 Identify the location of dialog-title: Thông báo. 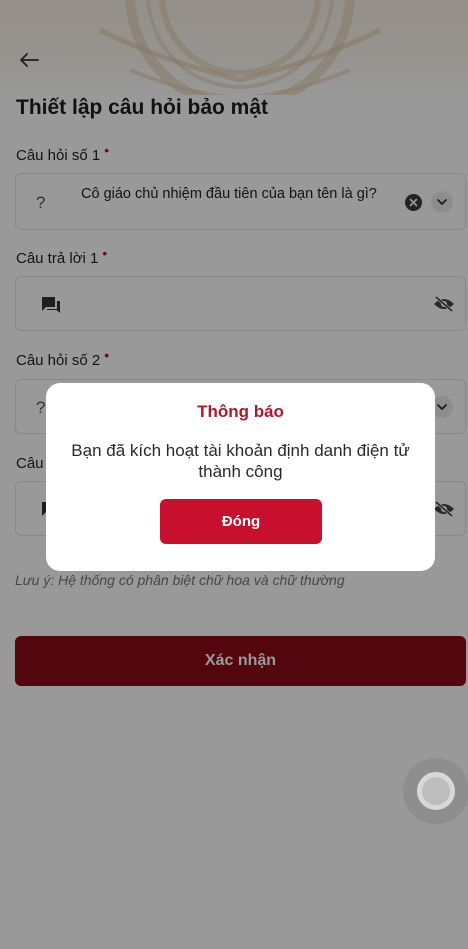
(240, 411).